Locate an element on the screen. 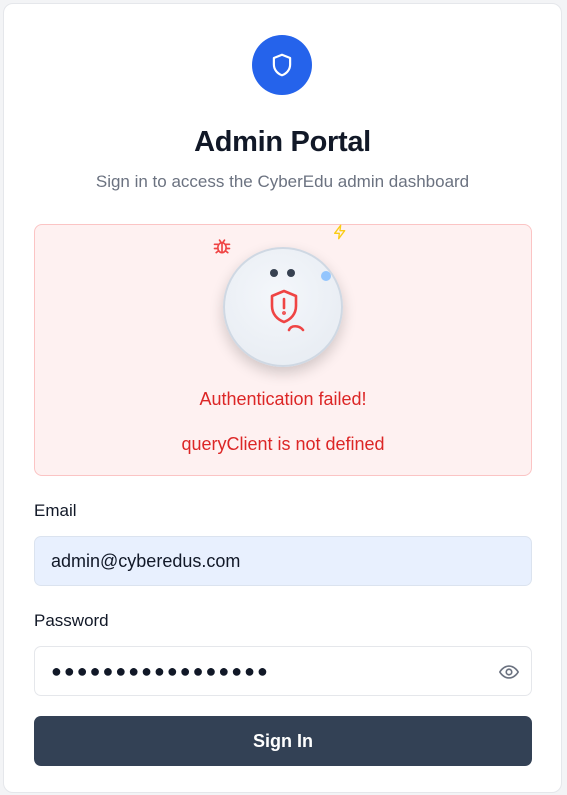 This screenshot has height=795, width=567. password-input is located at coordinates (283, 671).